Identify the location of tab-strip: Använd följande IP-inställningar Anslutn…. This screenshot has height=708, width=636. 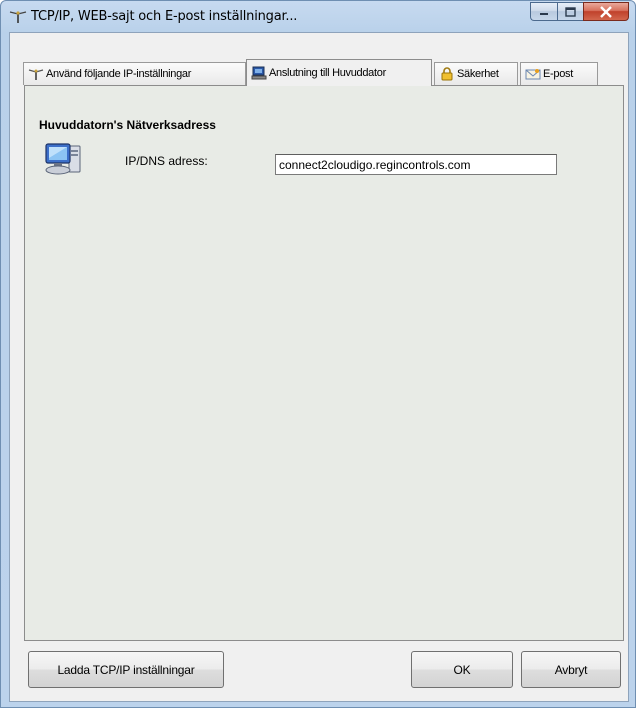
(323, 72).